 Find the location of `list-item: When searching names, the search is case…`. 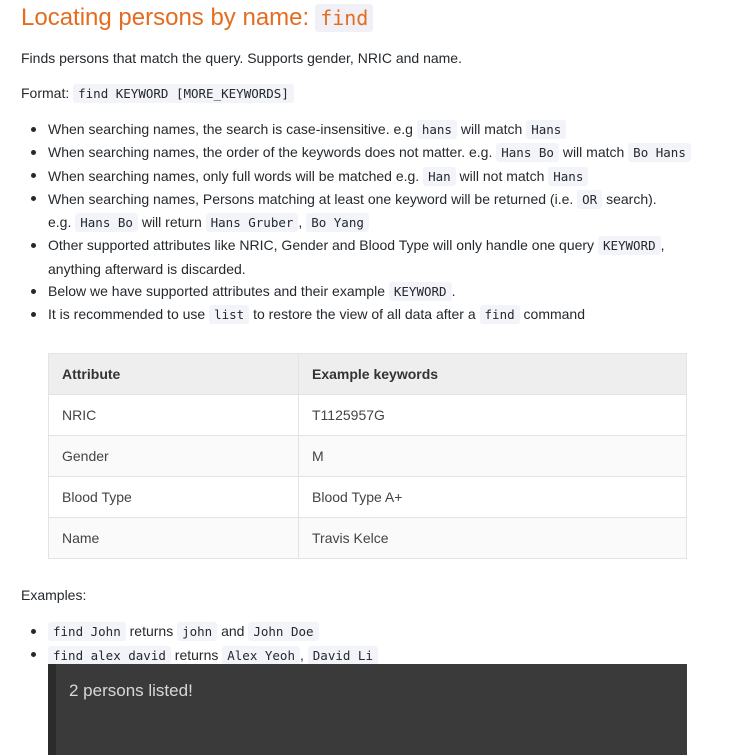

list-item: When searching names, the search is case… is located at coordinates (356, 129).